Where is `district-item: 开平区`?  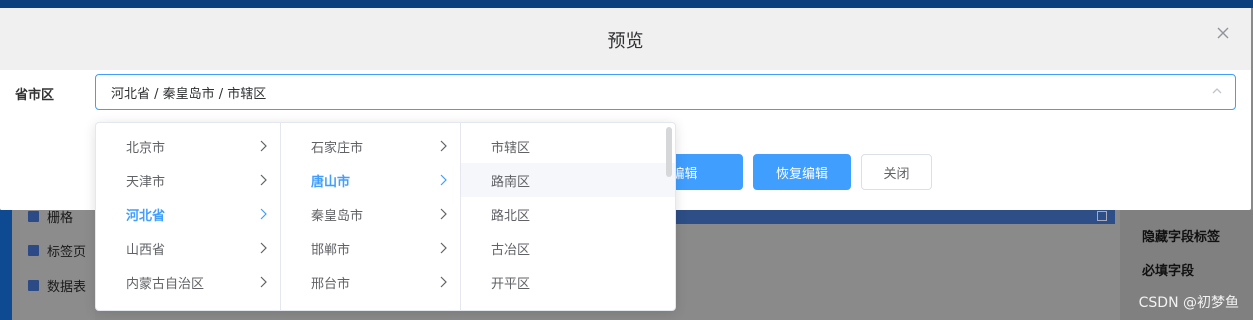
district-item: 开平区 is located at coordinates (568, 282).